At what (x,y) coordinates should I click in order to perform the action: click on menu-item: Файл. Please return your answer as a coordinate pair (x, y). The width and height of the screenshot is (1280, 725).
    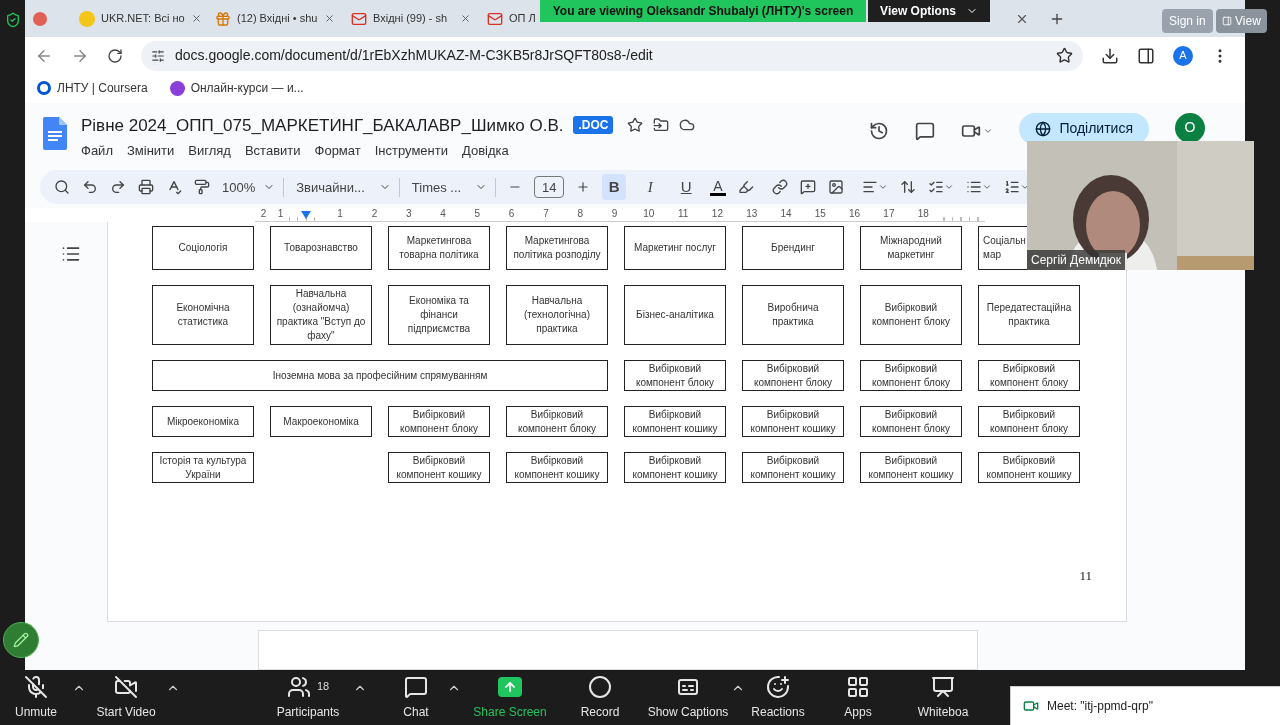
    Looking at the image, I should click on (97, 151).